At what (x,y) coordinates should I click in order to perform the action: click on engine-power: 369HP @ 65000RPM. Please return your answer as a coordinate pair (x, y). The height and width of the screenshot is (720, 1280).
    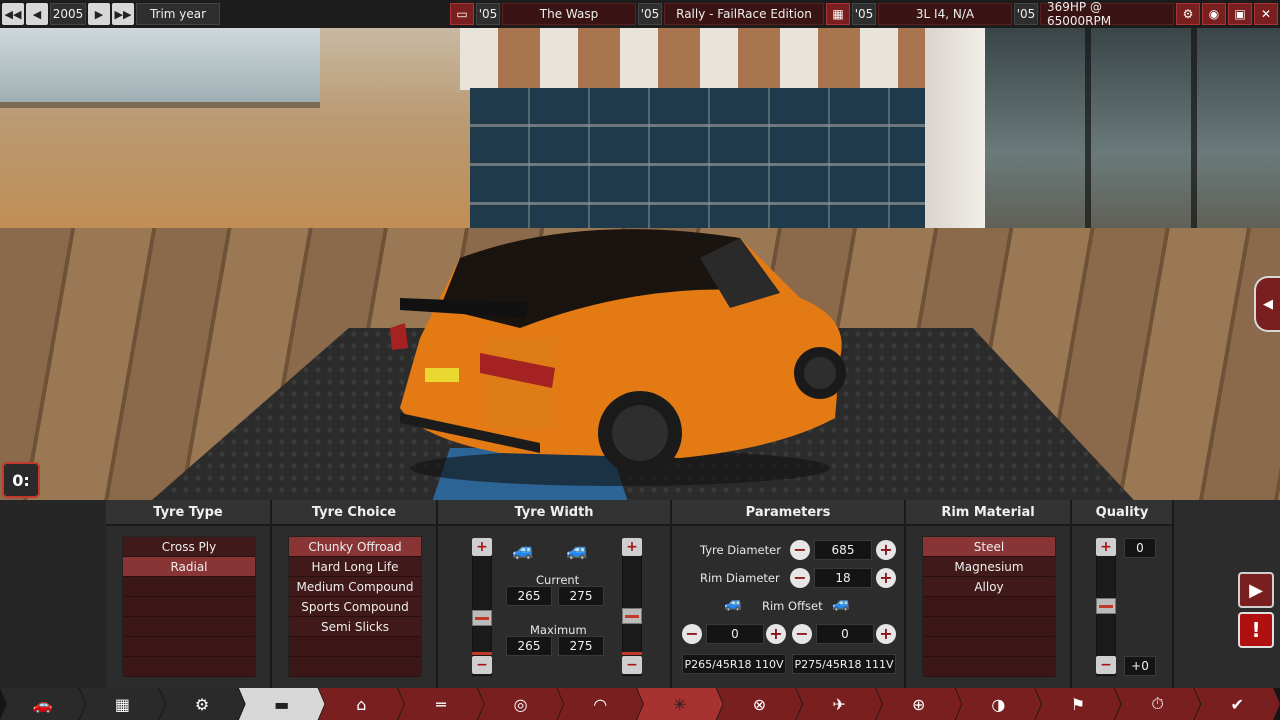
    Looking at the image, I should click on (1107, 14).